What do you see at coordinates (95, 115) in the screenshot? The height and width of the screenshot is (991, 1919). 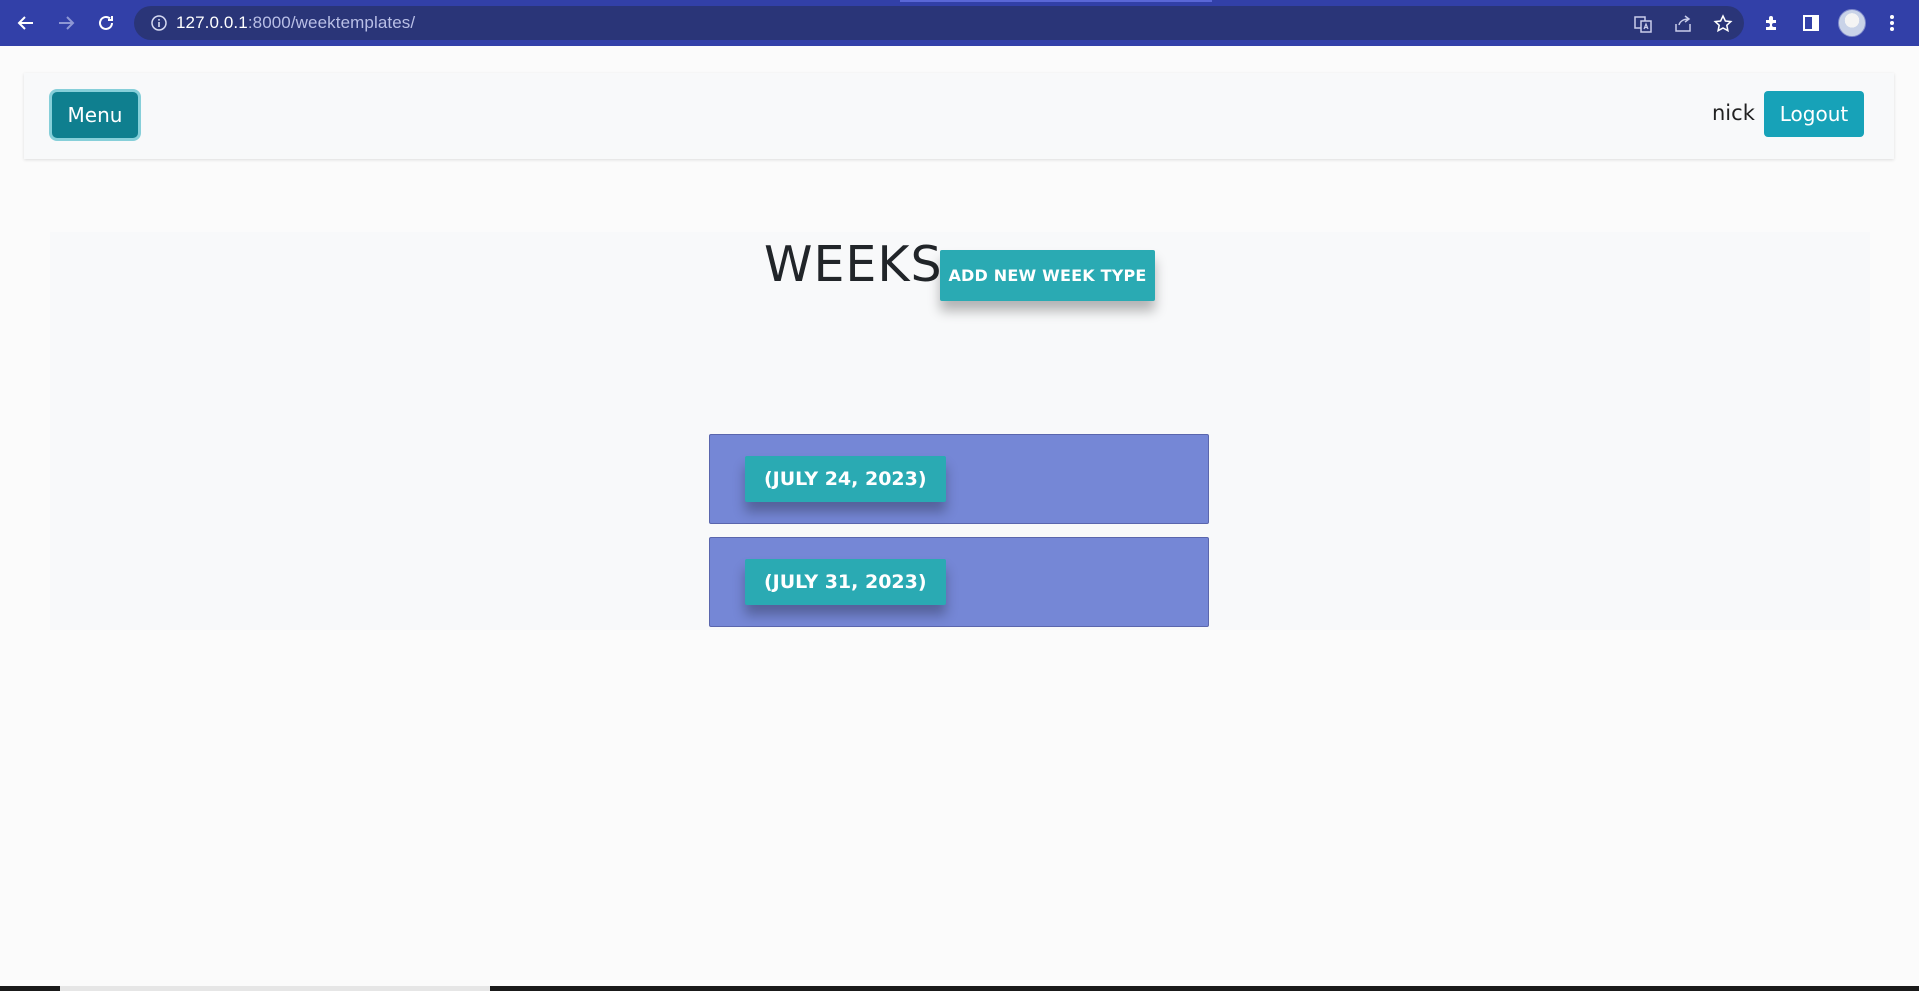 I see `menu-button: Menu` at bounding box center [95, 115].